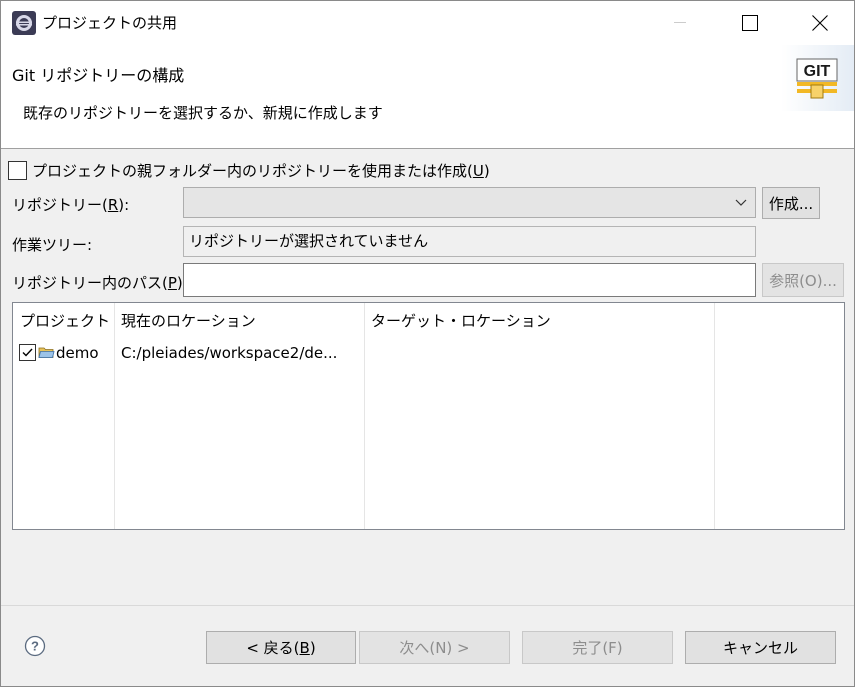 Image resolution: width=855 pixels, height=687 pixels. I want to click on worktree-value: リポジトリーが選択されていません, so click(469, 241).